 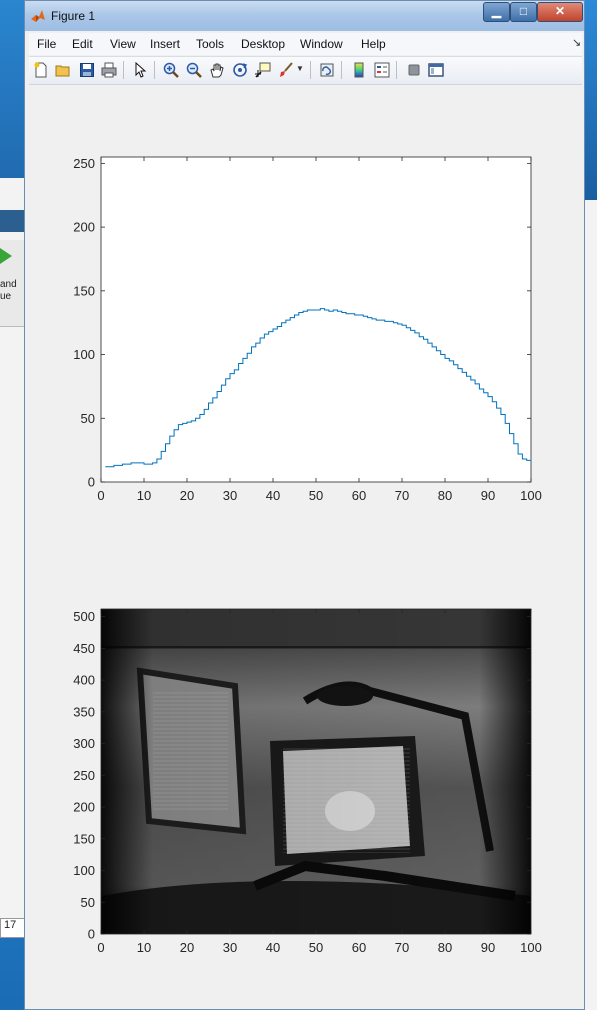 I want to click on menu-insert: Insert, so click(x=165, y=44).